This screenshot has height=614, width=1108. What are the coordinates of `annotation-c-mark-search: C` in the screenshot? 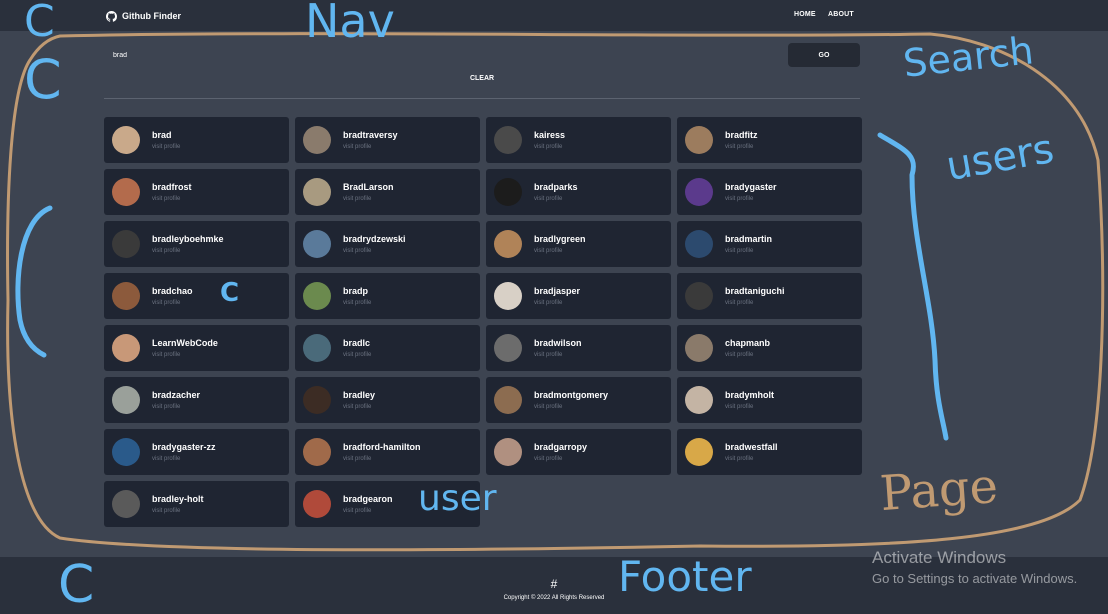 It's located at (43, 79).